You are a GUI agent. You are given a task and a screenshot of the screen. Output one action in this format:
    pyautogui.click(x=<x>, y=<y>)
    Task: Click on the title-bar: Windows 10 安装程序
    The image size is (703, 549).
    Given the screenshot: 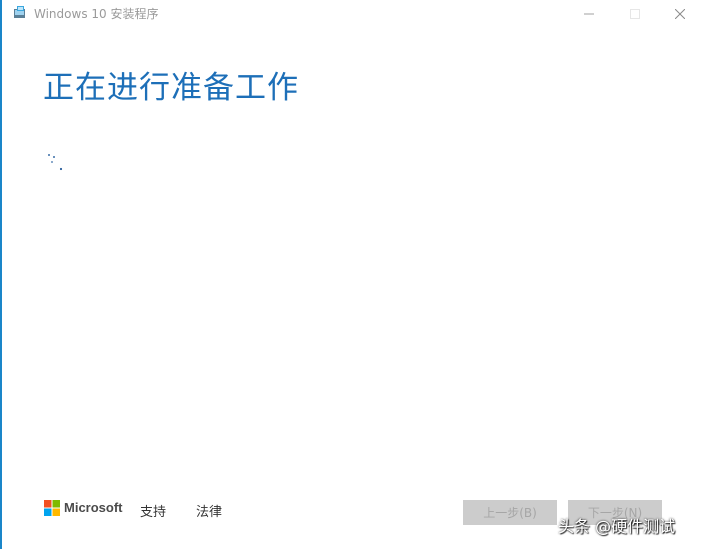 What is the action you would take?
    pyautogui.click(x=352, y=14)
    